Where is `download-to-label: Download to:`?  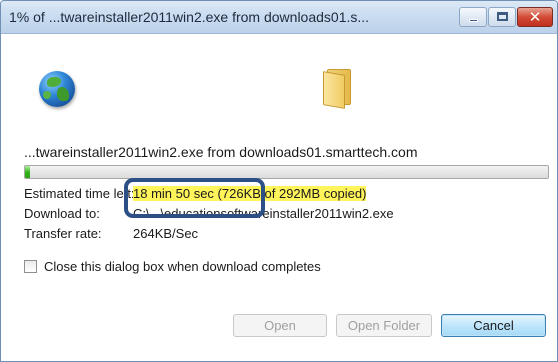 download-to-label: Download to: is located at coordinates (62, 213).